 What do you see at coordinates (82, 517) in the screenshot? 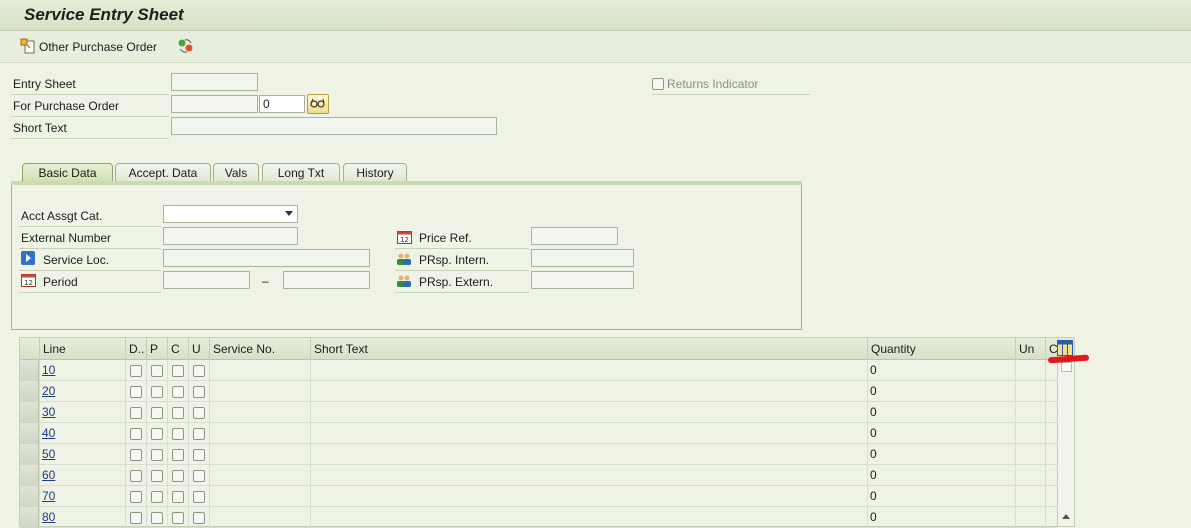
I see `line-number-cell: 80` at bounding box center [82, 517].